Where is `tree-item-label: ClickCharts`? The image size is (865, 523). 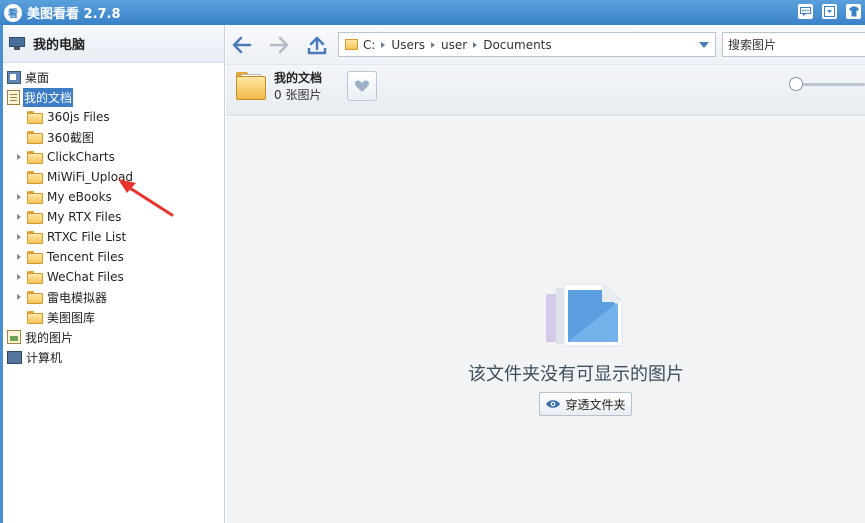 tree-item-label: ClickCharts is located at coordinates (81, 157).